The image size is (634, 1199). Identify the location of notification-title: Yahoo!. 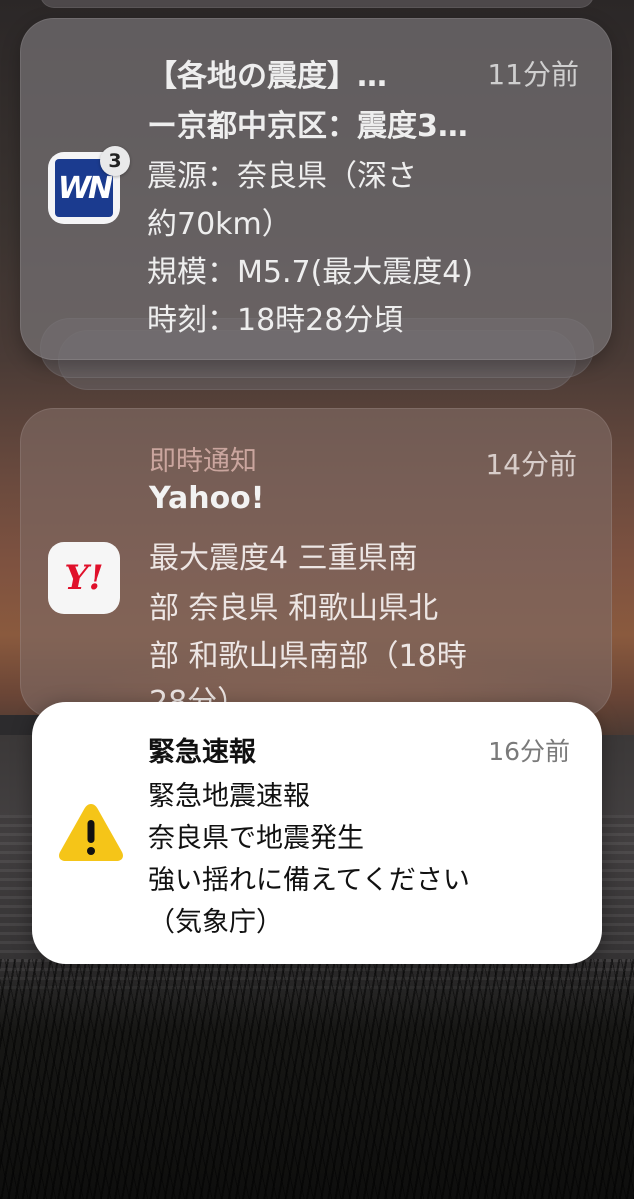
(207, 498).